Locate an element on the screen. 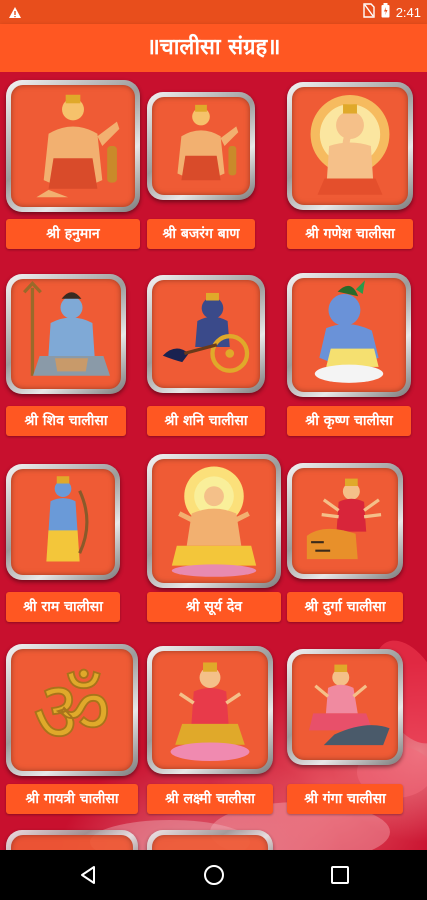 The width and height of the screenshot is (427, 900). tile-label: श्री सूर्य देव is located at coordinates (214, 607).